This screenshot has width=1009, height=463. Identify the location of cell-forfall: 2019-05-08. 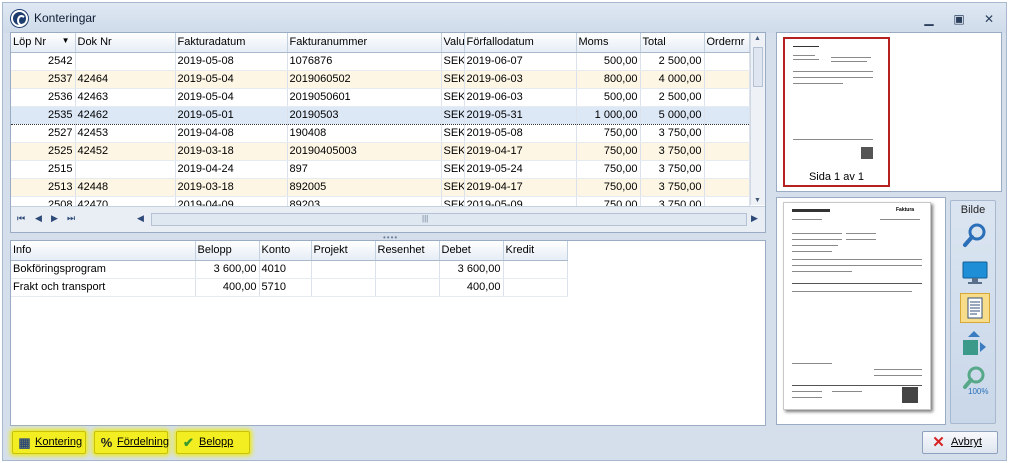
(520, 133).